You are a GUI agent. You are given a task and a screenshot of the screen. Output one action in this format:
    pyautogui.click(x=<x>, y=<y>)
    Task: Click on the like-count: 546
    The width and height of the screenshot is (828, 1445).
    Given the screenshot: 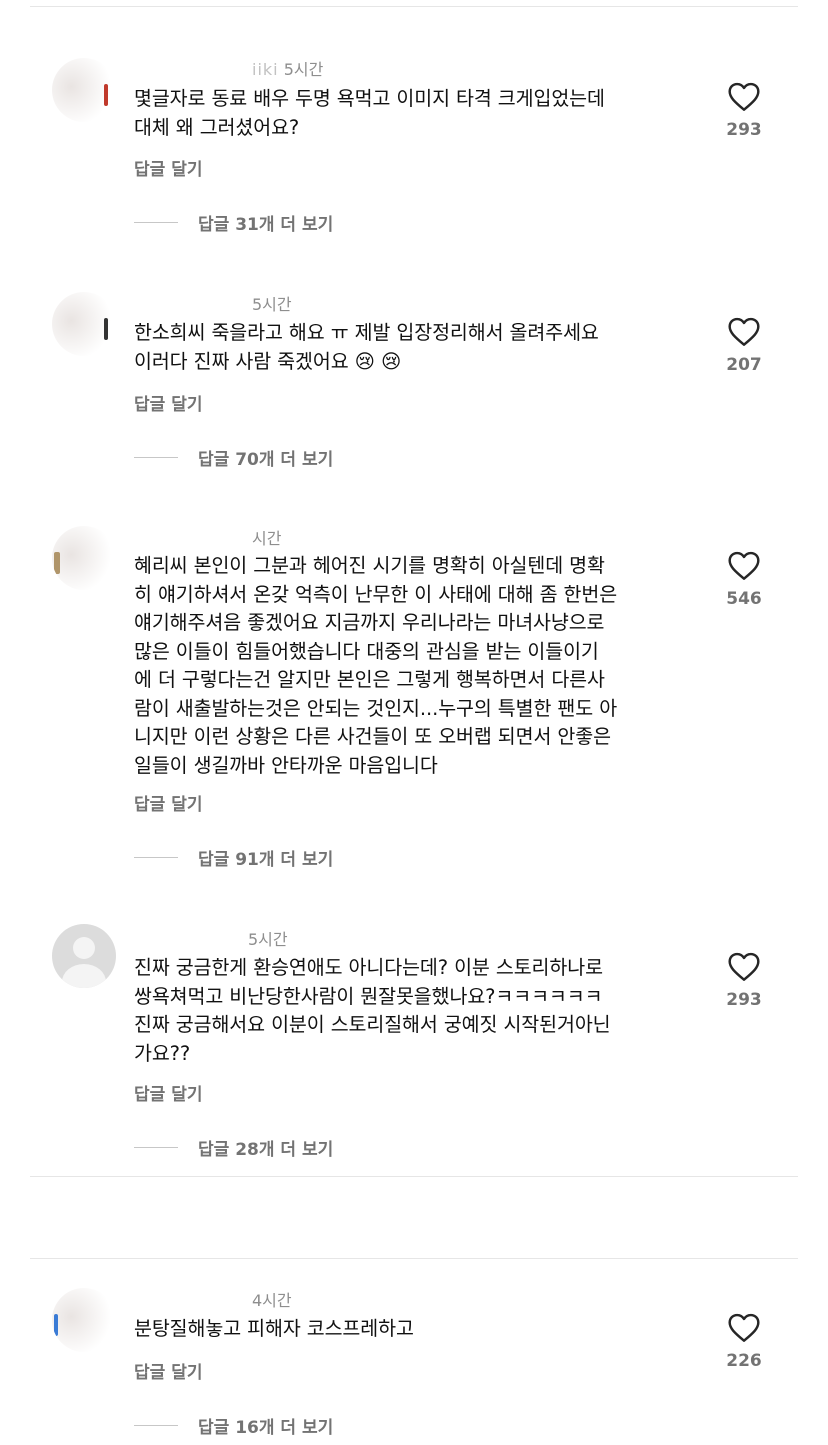 What is the action you would take?
    pyautogui.click(x=744, y=599)
    